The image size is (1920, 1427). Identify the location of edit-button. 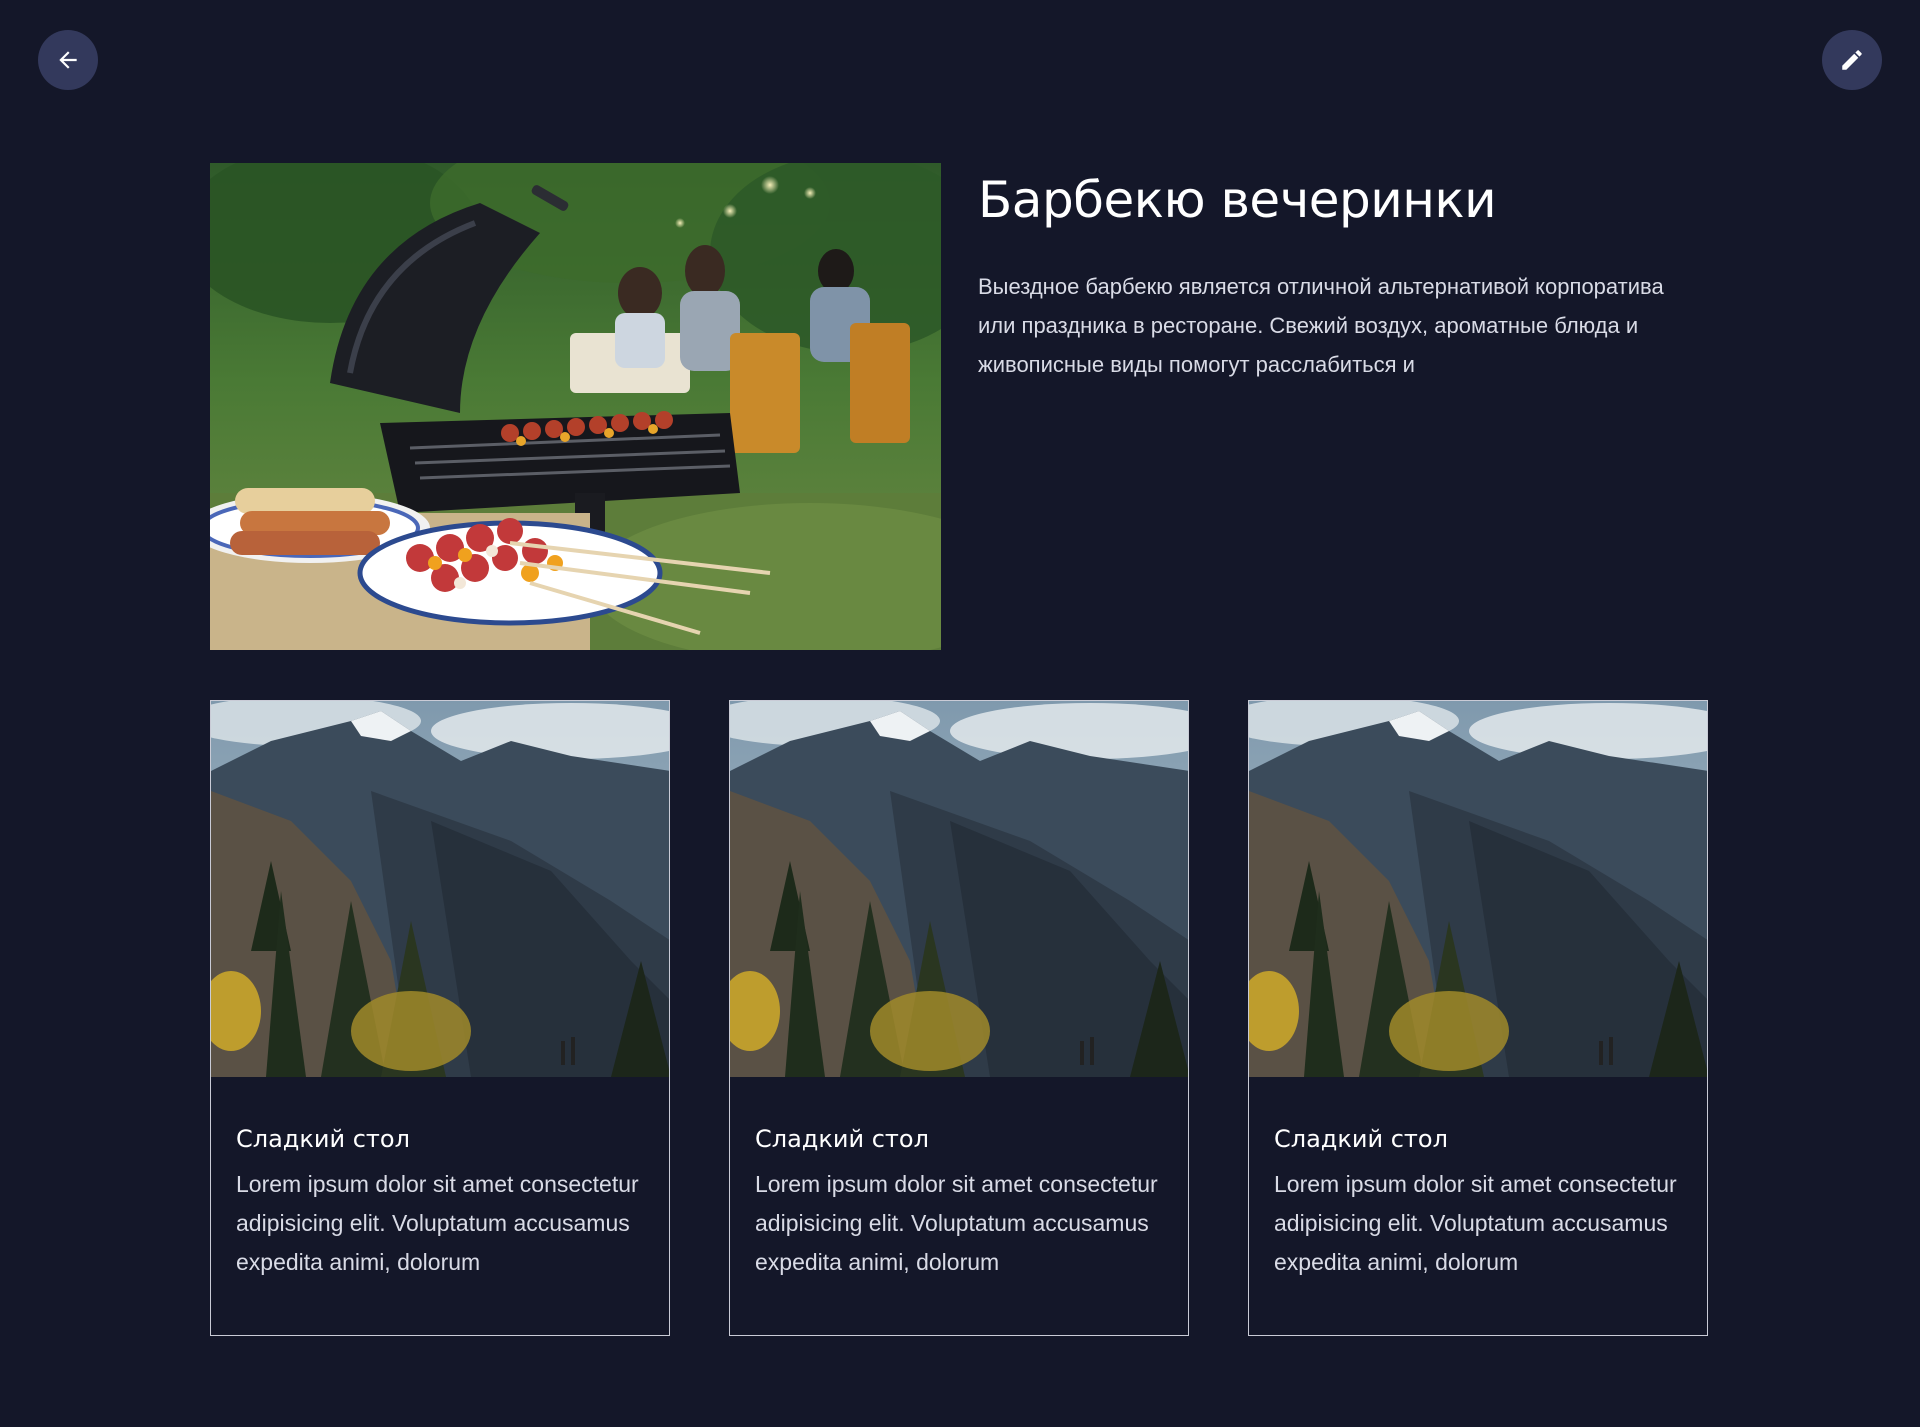
(1852, 60).